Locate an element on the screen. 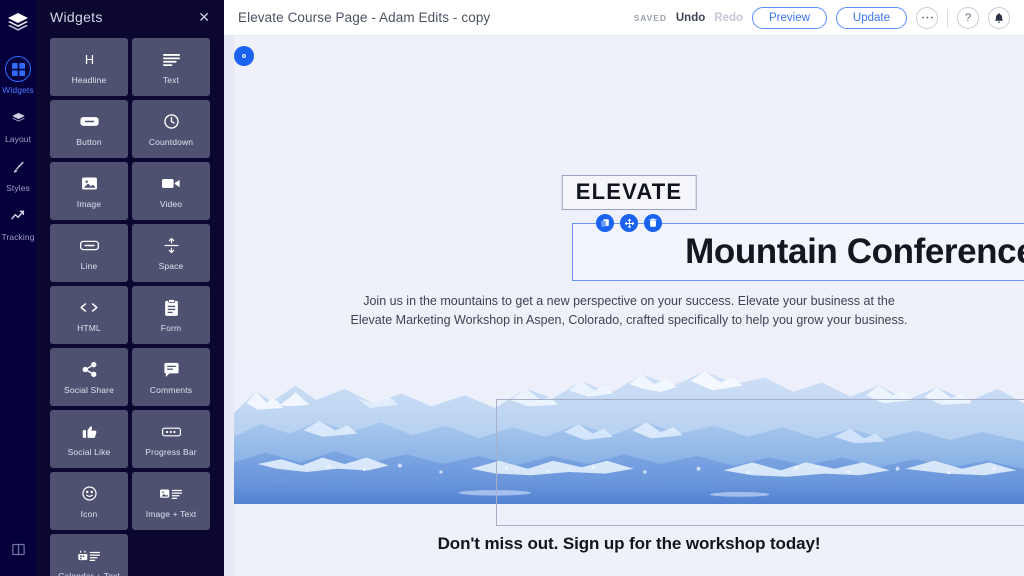  widget-card-label: Social Like is located at coordinates (89, 451).